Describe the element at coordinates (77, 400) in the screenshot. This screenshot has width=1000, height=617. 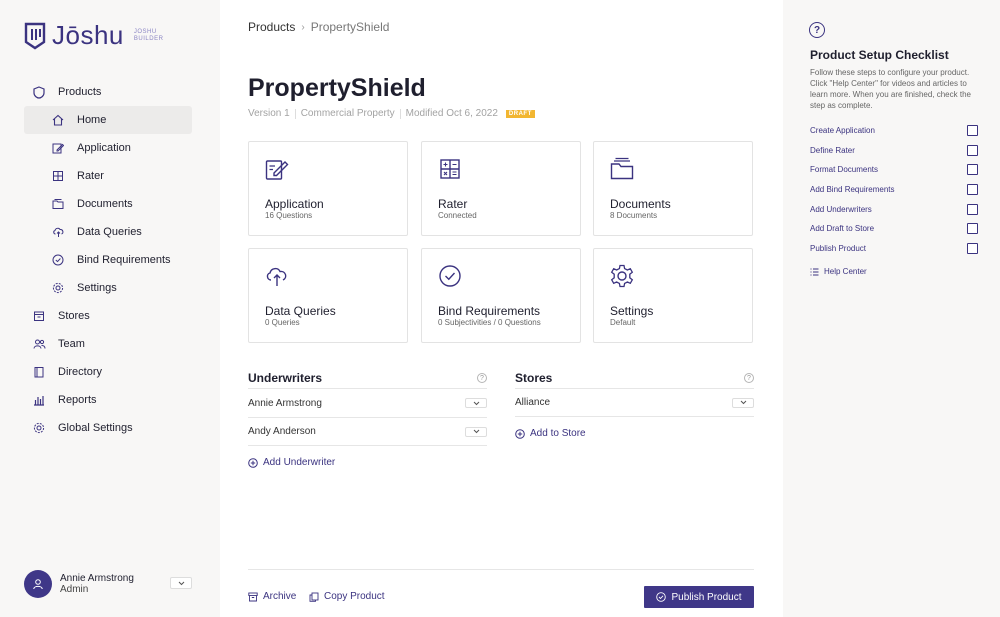
I see `sidebar-item-label: Reports` at that location.